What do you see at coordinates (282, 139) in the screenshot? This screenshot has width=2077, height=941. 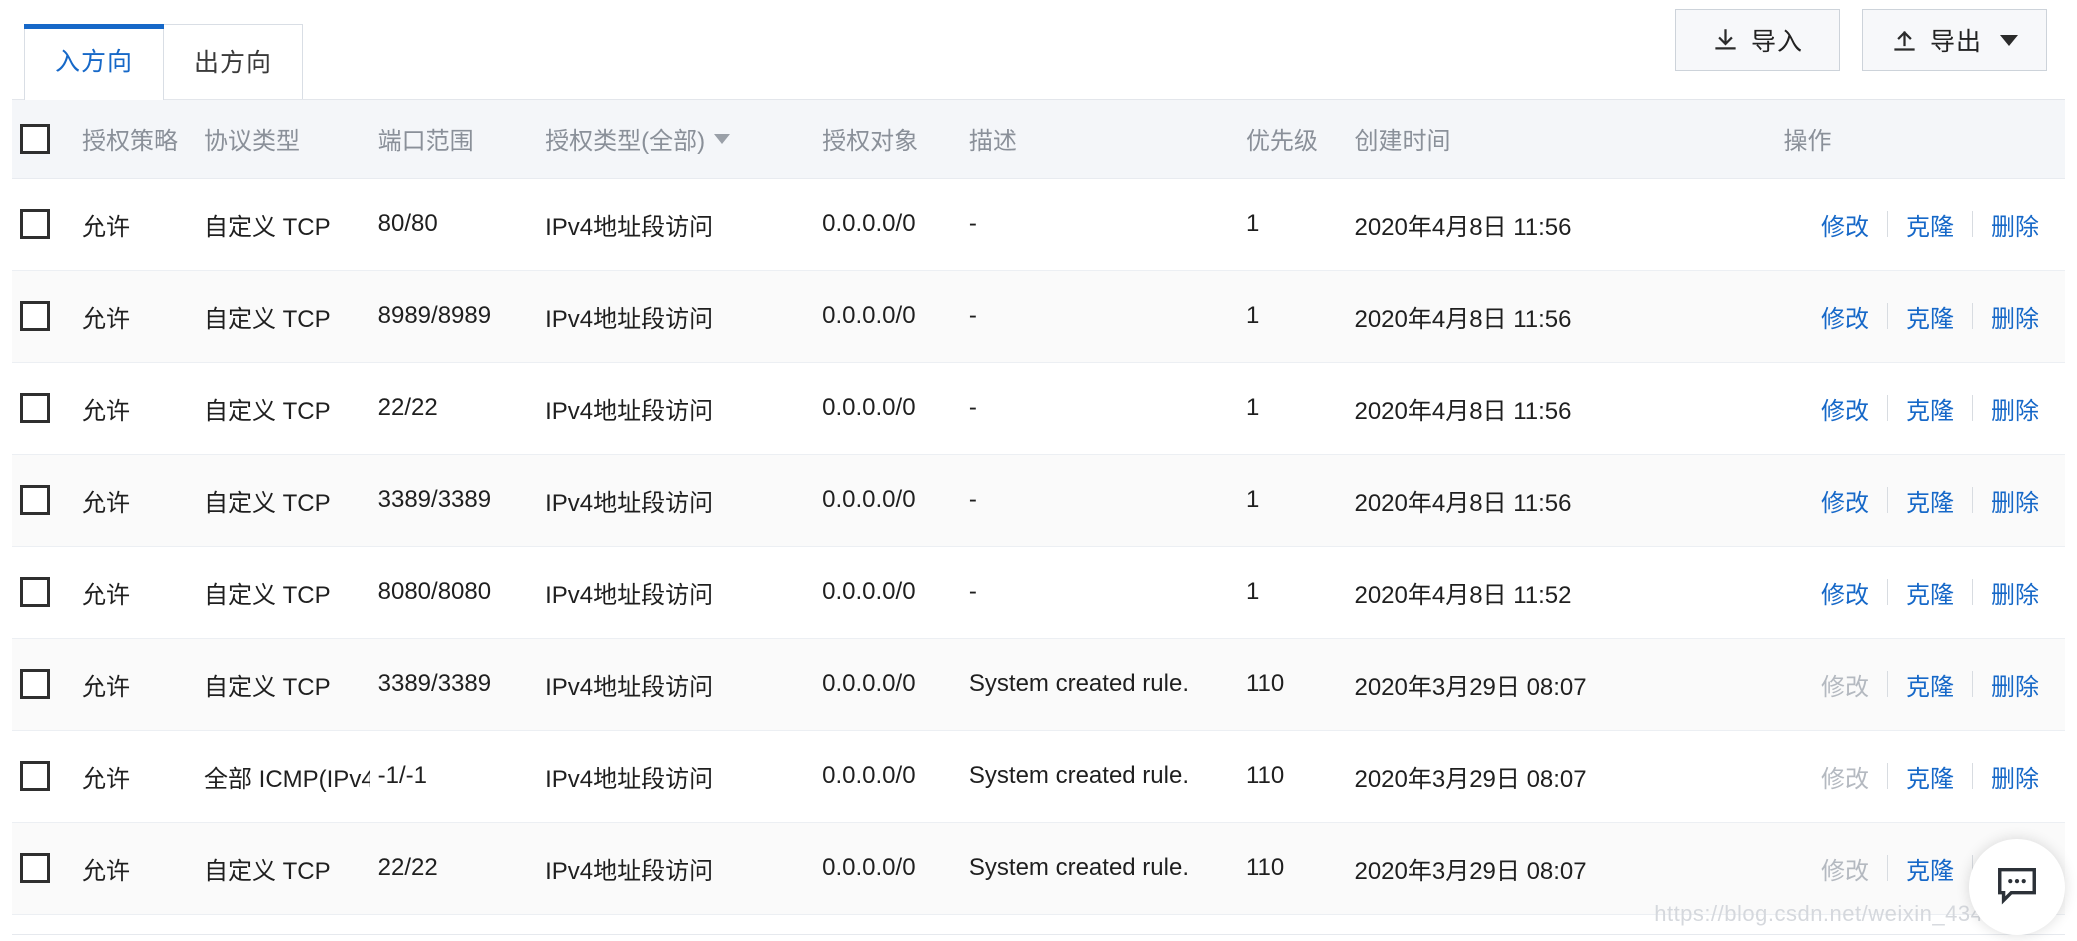 I see `column-header-protocol: 协议类型` at bounding box center [282, 139].